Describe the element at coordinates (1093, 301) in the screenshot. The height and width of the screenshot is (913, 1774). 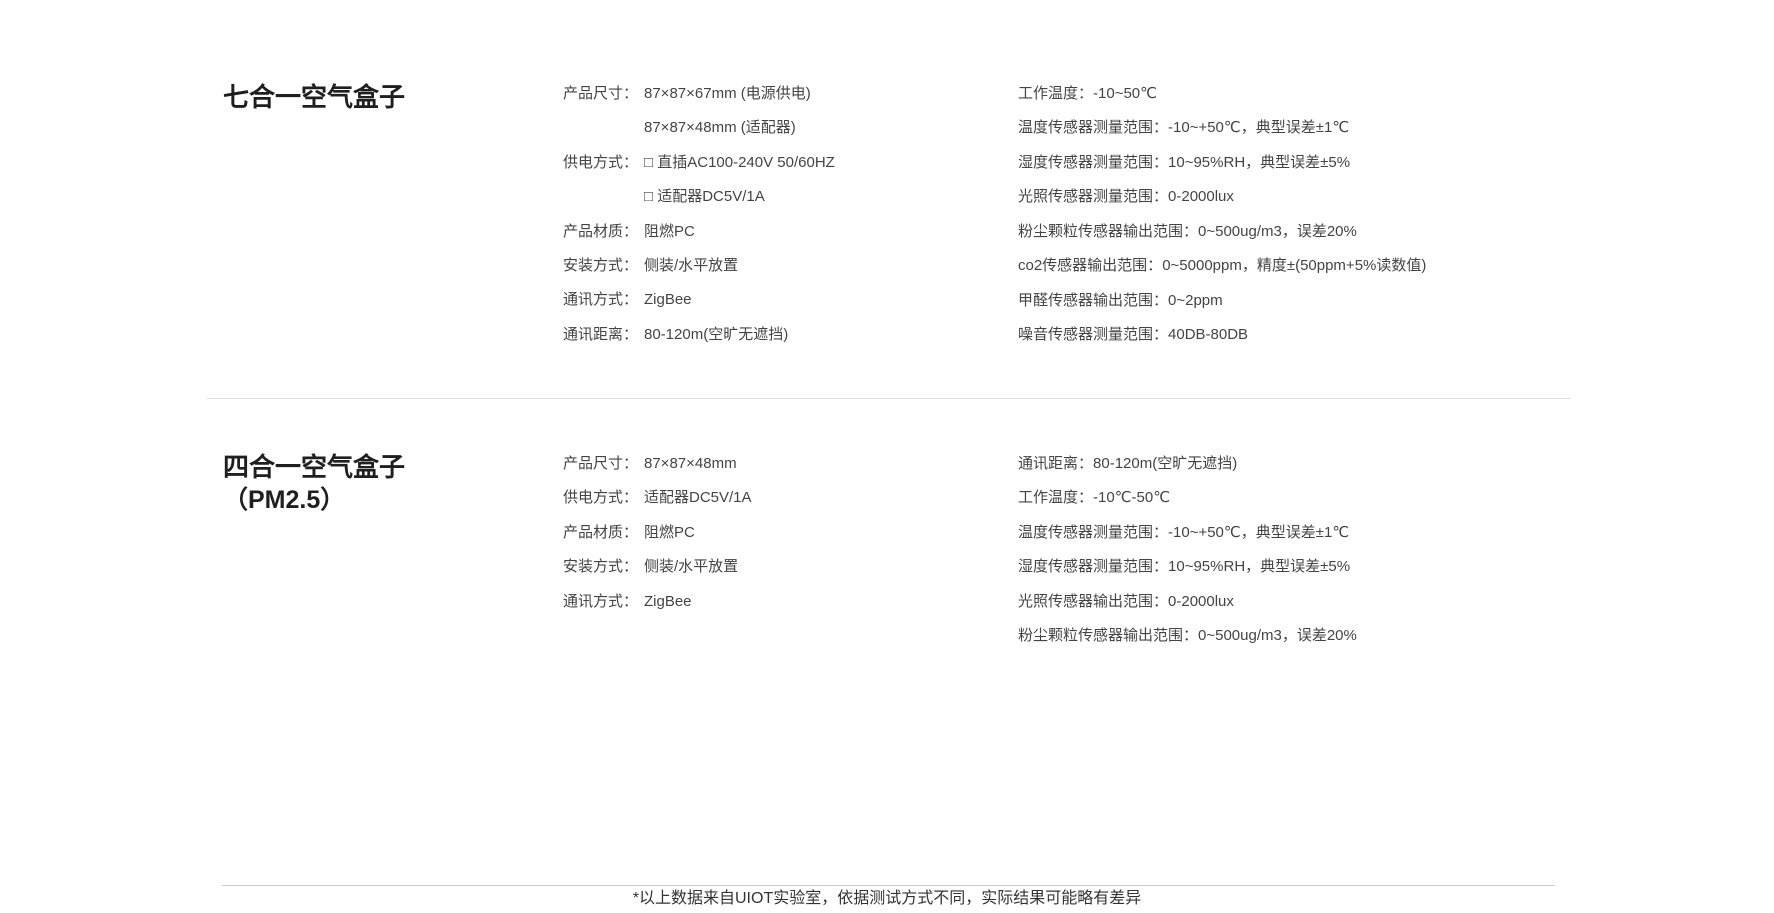
I see `spec-label: 甲醛传感器输出范围：` at that location.